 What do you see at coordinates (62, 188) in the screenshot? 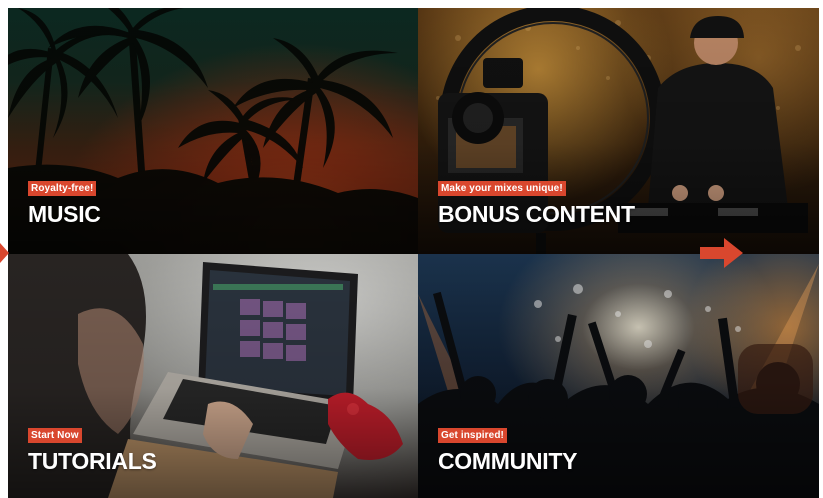
I see `music-badge: Royalty-free!` at bounding box center [62, 188].